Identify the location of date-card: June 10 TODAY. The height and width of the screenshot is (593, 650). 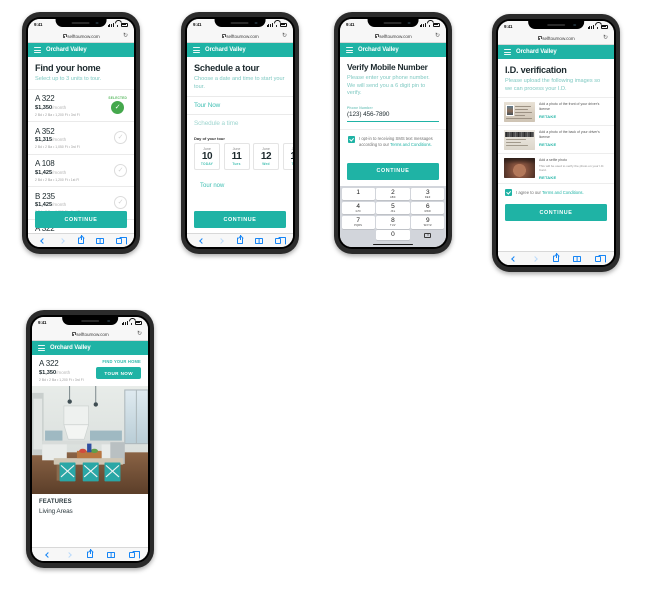
(207, 156).